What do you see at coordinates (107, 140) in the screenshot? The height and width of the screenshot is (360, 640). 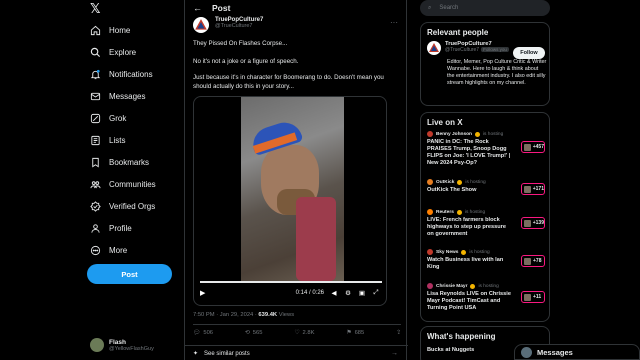 I see `nav-item-lists: Lists` at bounding box center [107, 140].